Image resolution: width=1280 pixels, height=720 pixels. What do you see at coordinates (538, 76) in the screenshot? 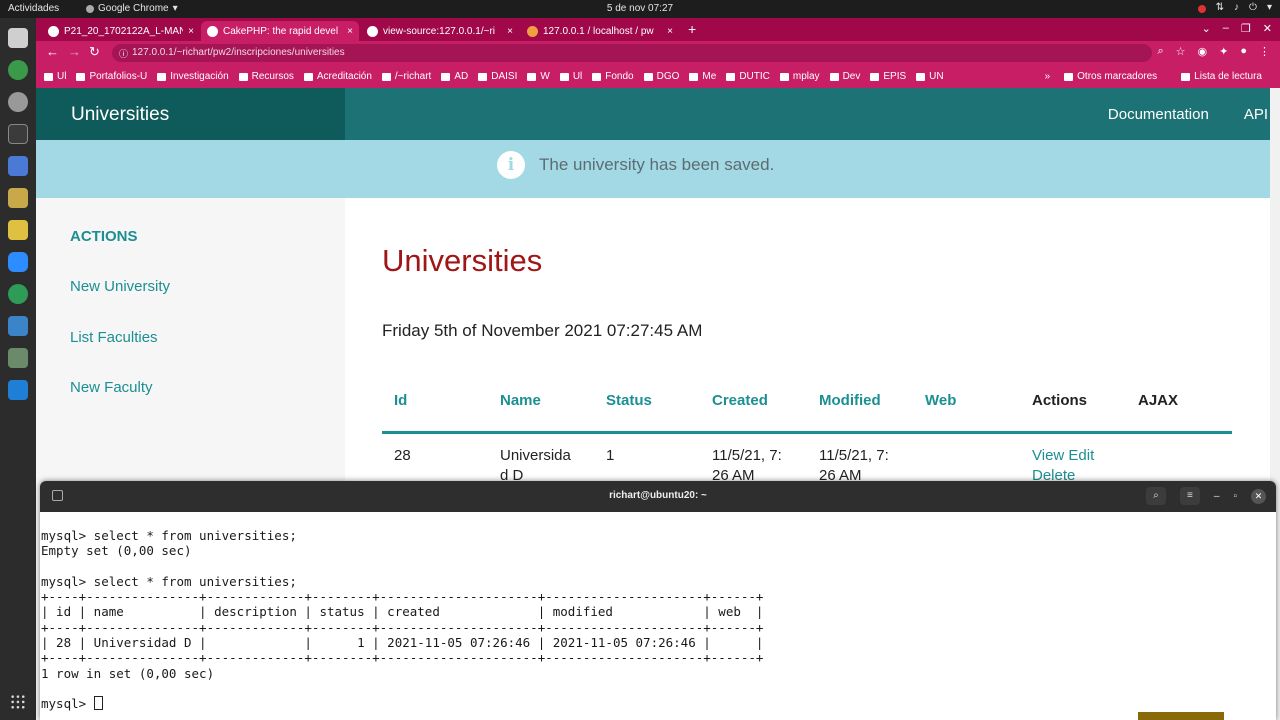
I see `bookmark-item: W` at bounding box center [538, 76].